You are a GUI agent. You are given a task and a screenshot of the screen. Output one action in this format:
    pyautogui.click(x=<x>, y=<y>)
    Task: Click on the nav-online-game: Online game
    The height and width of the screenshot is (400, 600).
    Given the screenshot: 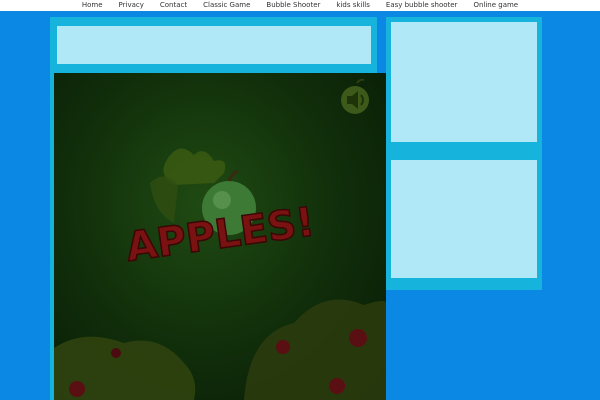 What is the action you would take?
    pyautogui.click(x=495, y=5)
    